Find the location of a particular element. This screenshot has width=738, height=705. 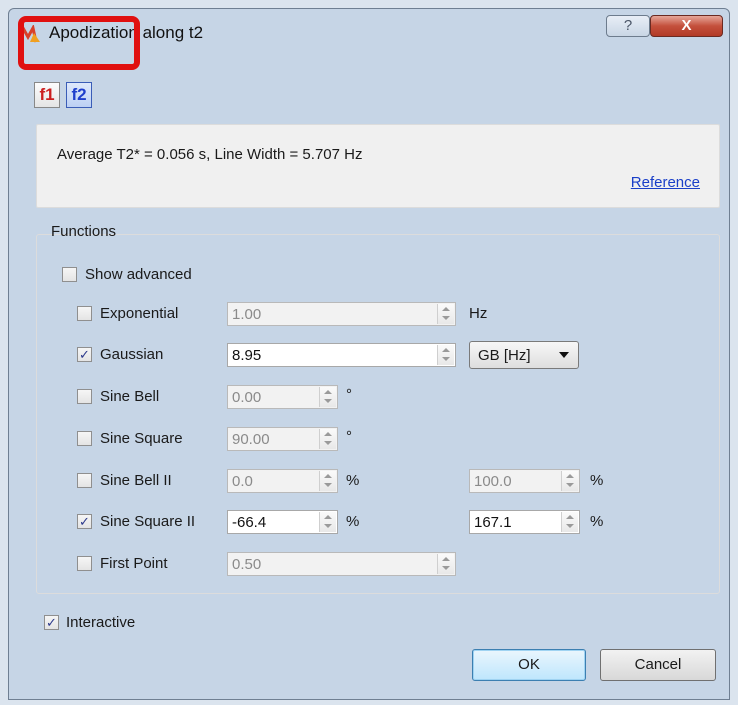

sine-square-ii-checkbox: ✓ is located at coordinates (84, 521).